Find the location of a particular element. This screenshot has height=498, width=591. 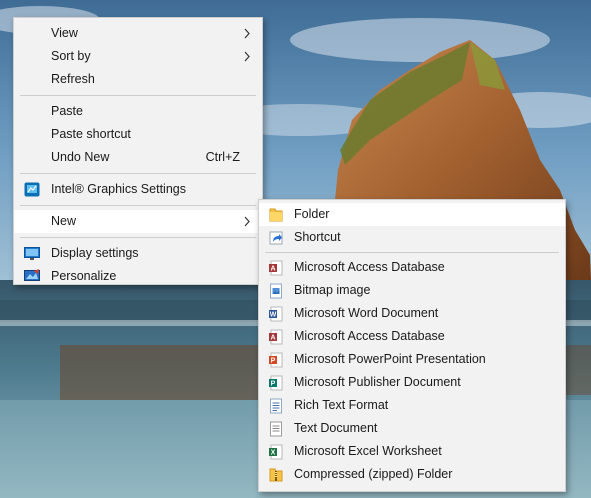

folder-icon is located at coordinates (276, 215).